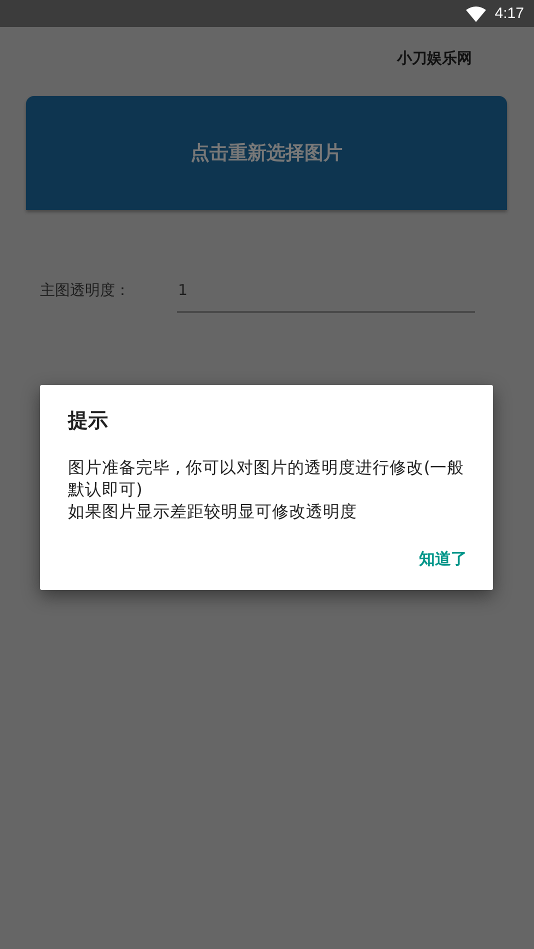 The image size is (534, 949). Describe the element at coordinates (476, 14) in the screenshot. I see `wifi-icon` at that location.